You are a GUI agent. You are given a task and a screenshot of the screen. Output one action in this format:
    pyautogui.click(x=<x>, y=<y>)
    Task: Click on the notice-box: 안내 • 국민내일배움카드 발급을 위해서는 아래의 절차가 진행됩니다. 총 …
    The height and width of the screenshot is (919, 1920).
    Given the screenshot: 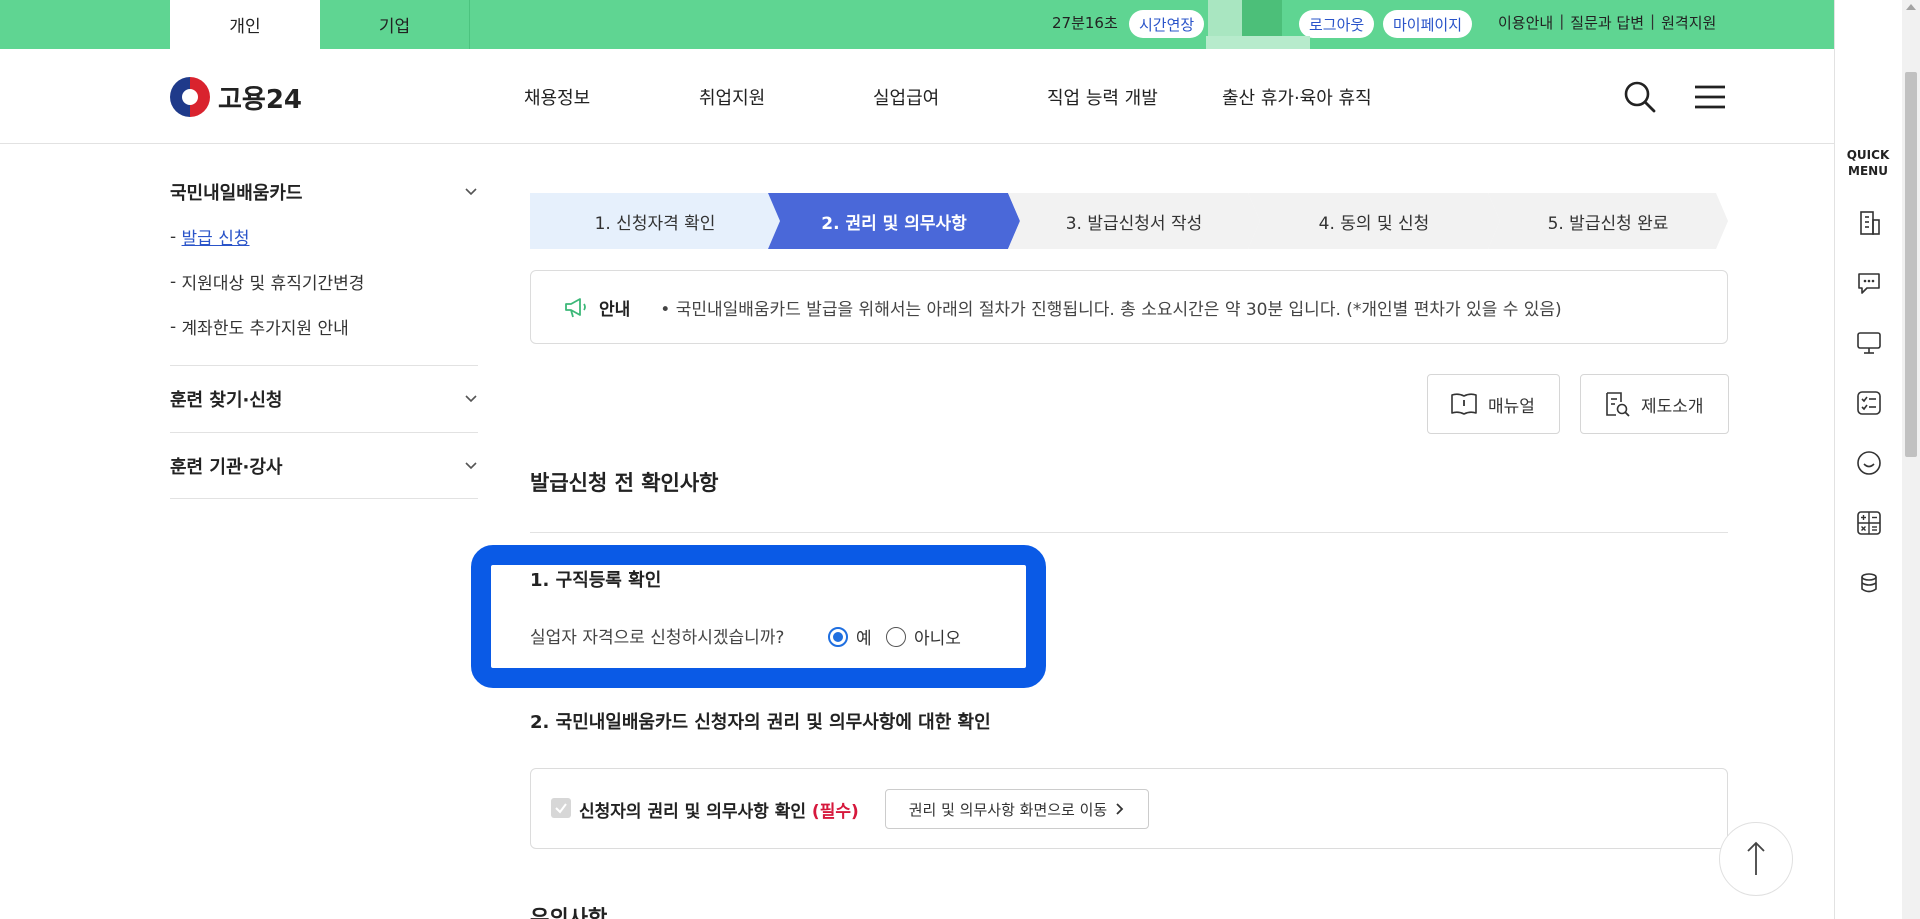 What is the action you would take?
    pyautogui.click(x=1129, y=307)
    